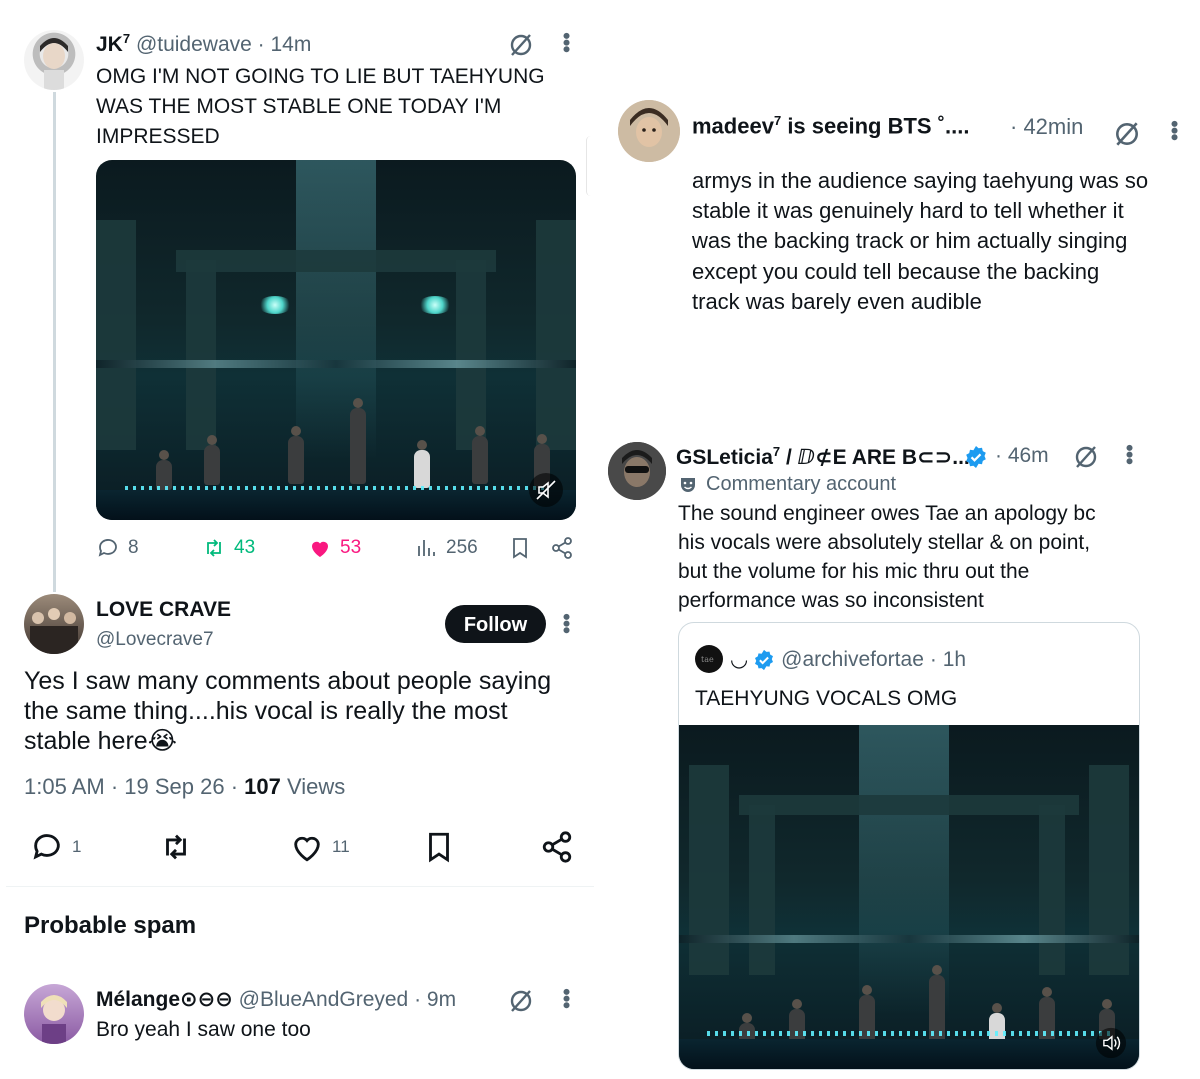 The height and width of the screenshot is (1079, 1200). I want to click on like-button: 11, so click(320, 847).